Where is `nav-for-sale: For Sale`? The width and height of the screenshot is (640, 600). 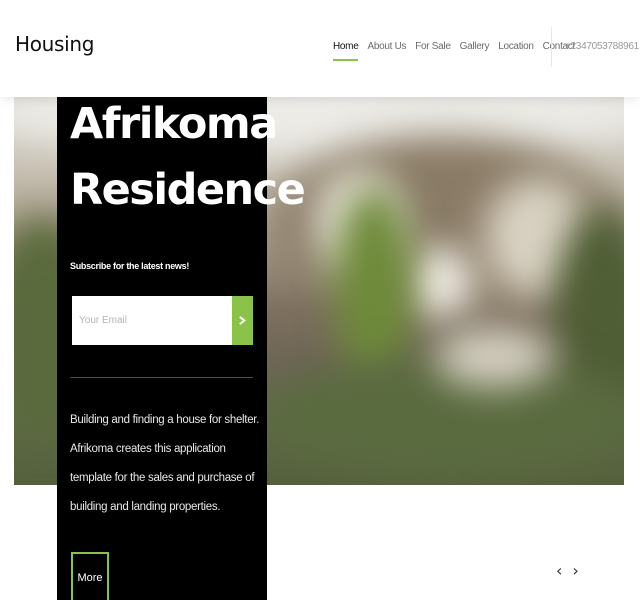 nav-for-sale: For Sale is located at coordinates (433, 48).